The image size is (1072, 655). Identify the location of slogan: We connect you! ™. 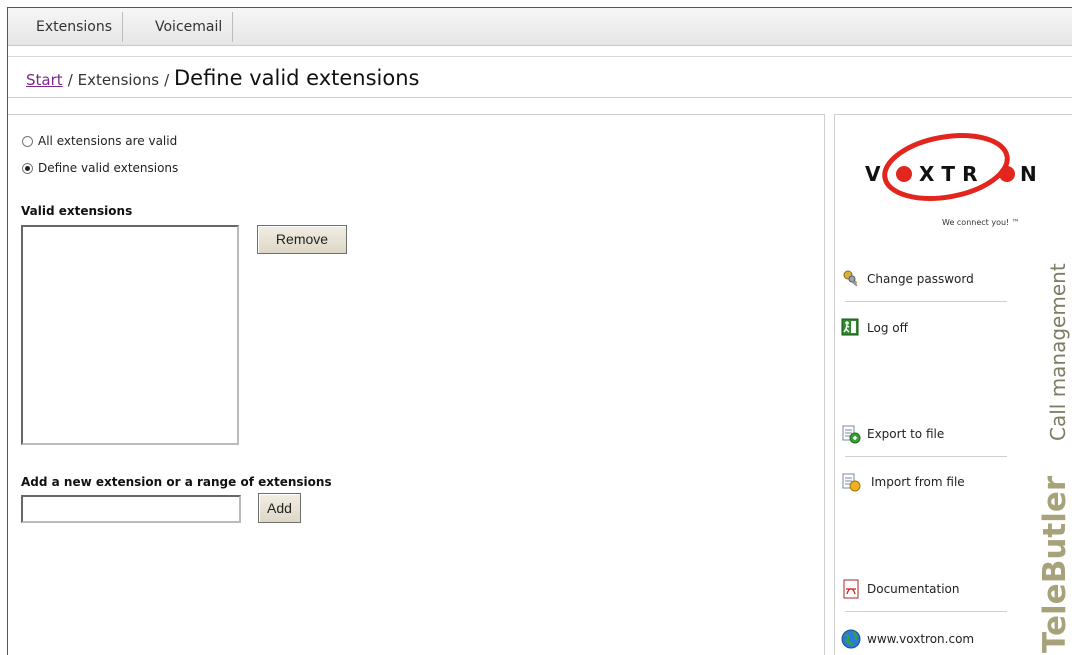
(981, 222).